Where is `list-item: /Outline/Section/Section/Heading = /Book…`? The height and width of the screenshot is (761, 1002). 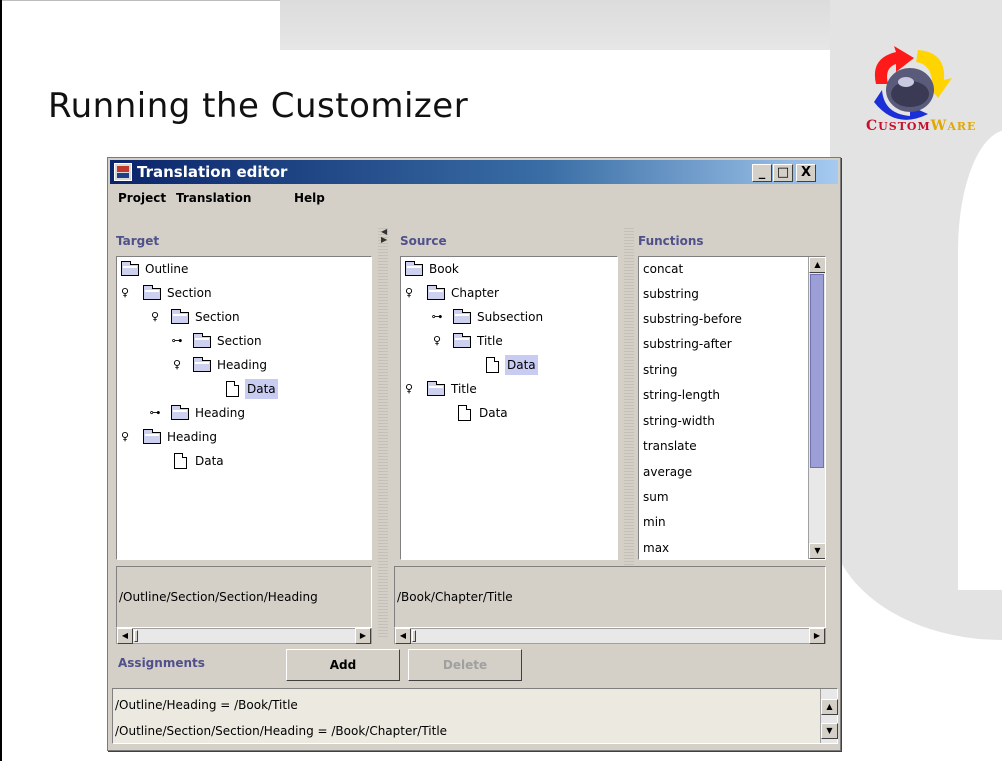
list-item: /Outline/Section/Section/Heading = /Book… is located at coordinates (281, 731).